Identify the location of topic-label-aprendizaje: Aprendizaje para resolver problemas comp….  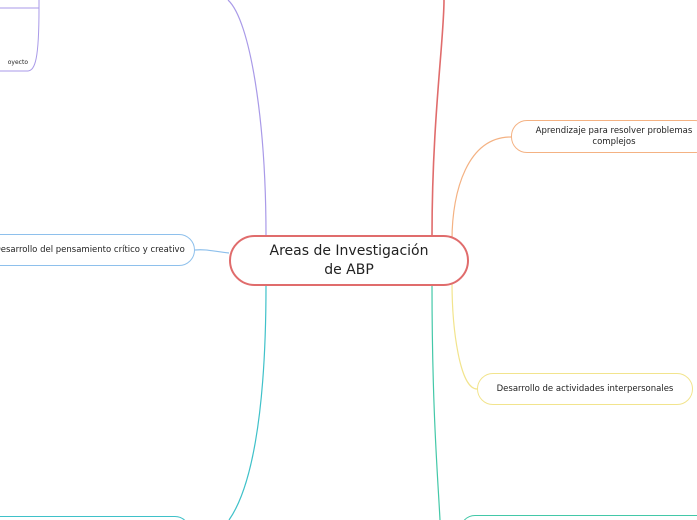
(614, 136).